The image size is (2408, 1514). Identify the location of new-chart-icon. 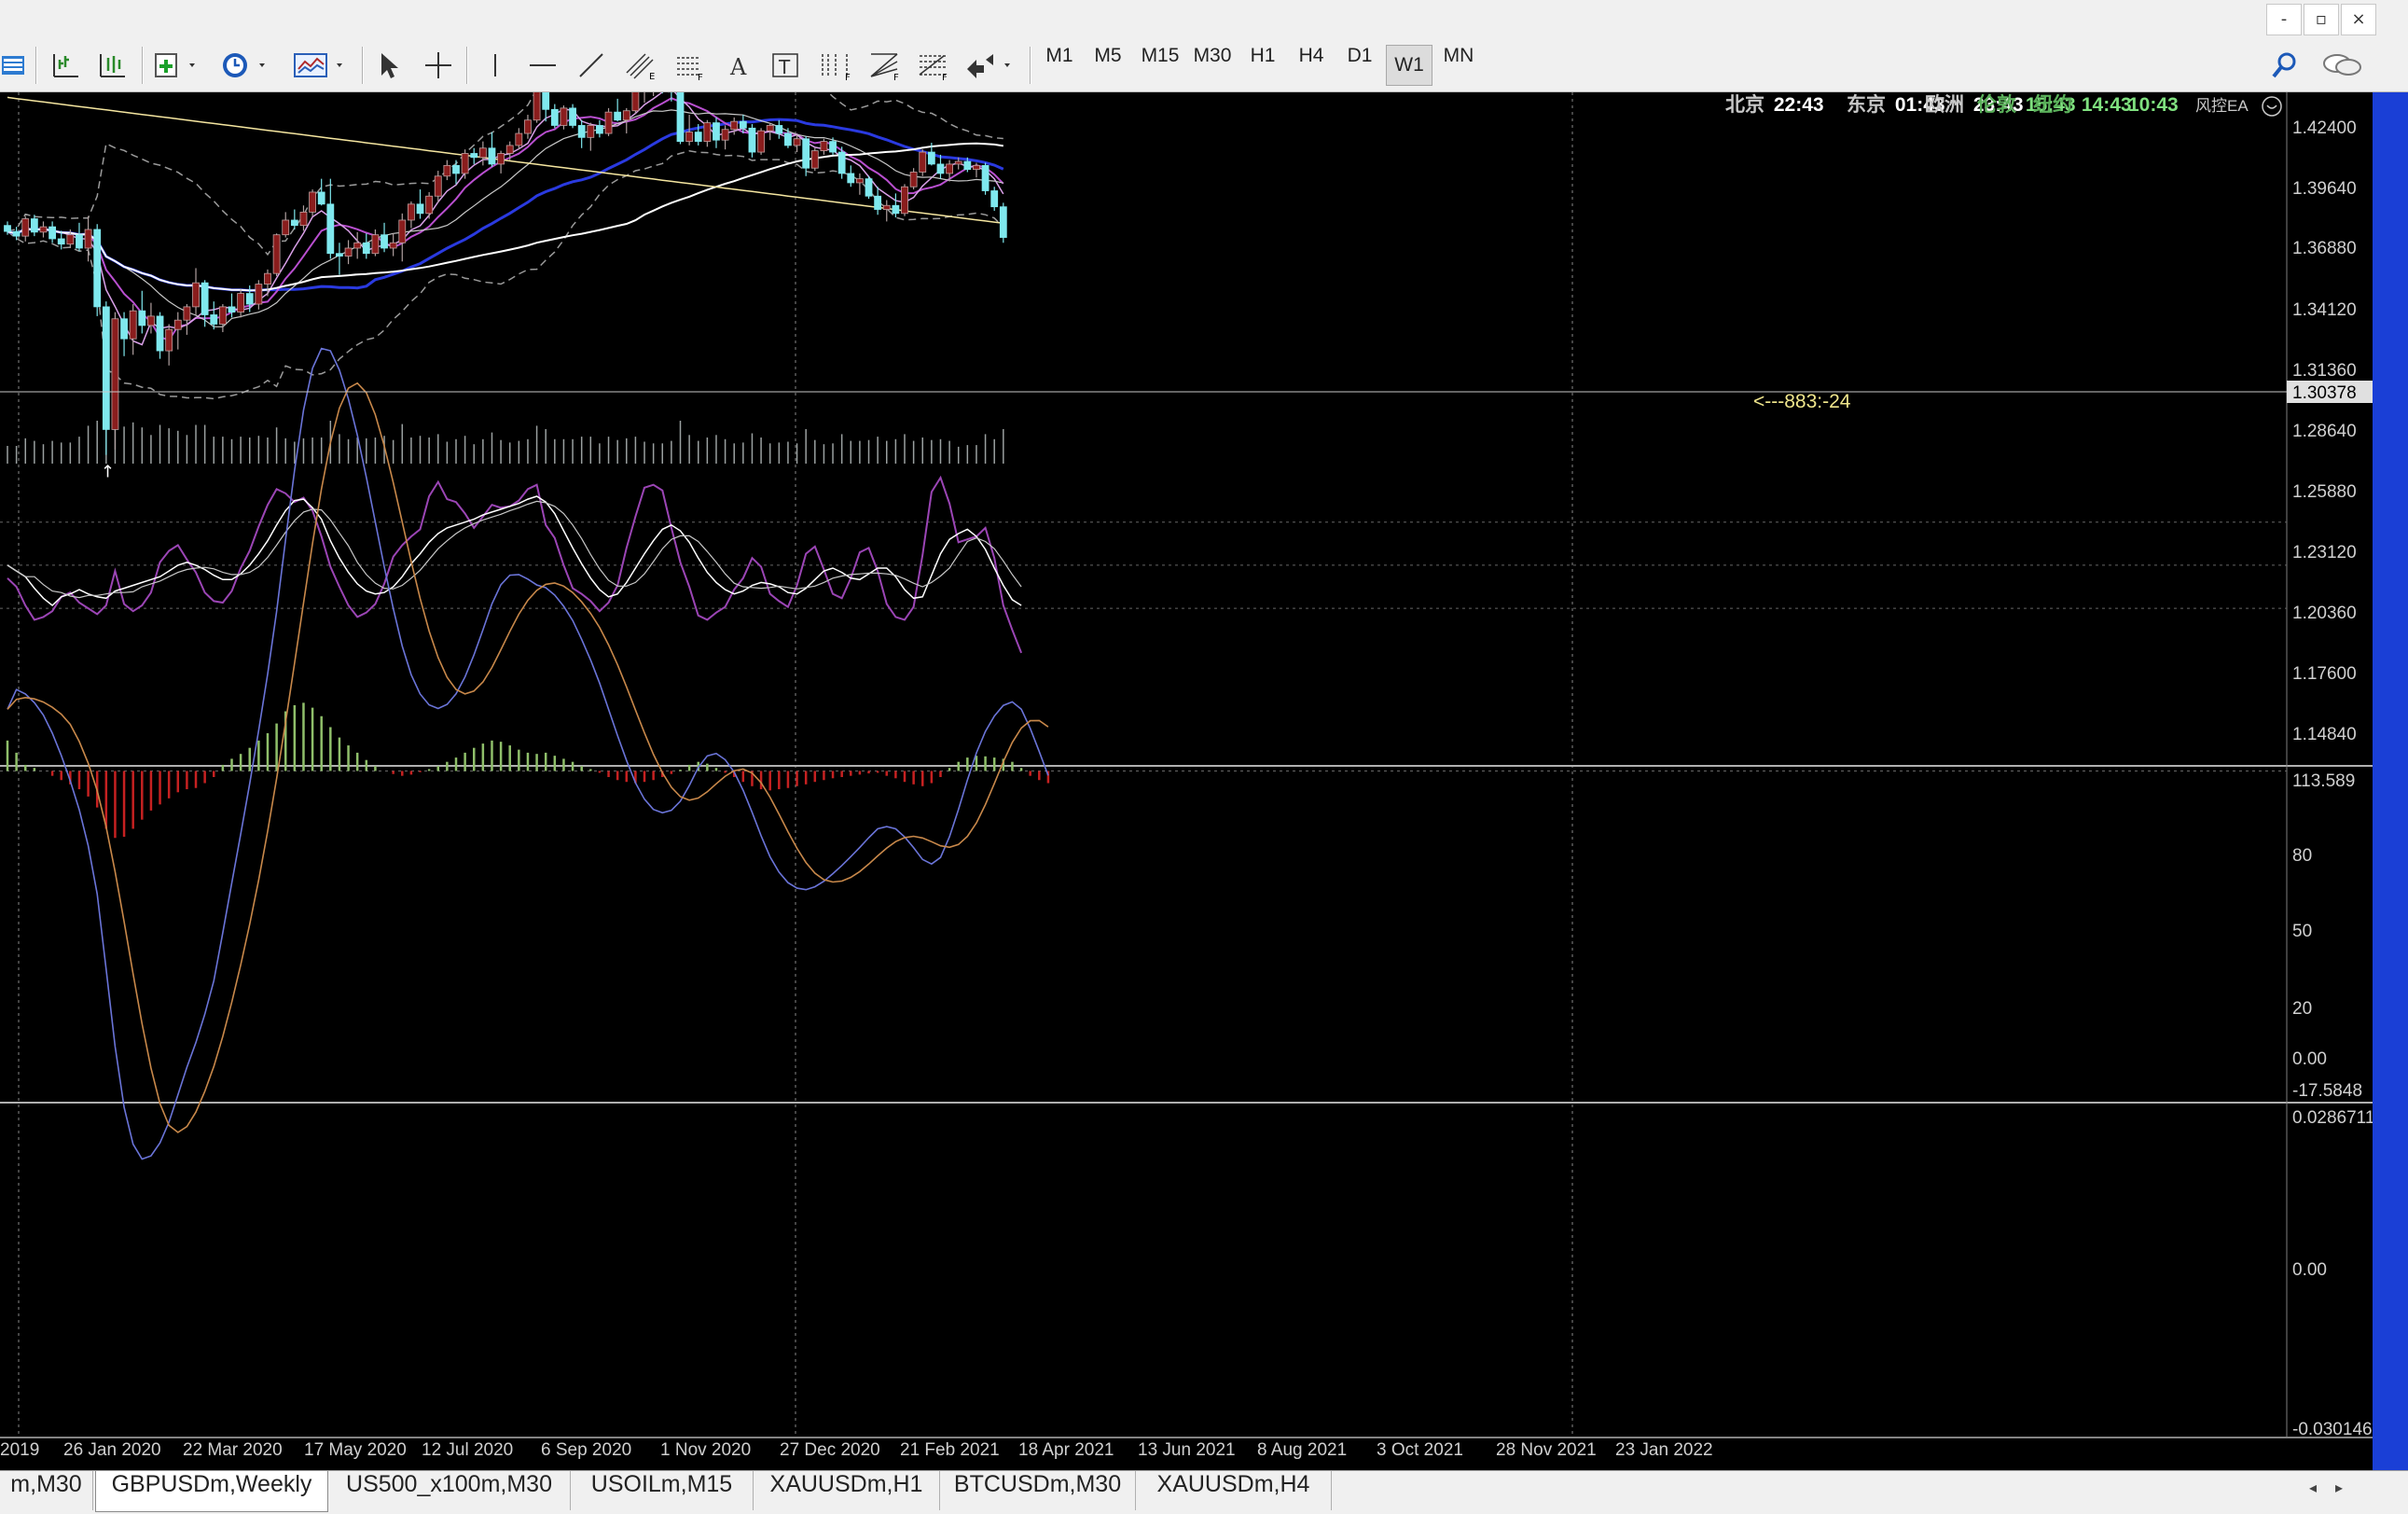
(175, 65).